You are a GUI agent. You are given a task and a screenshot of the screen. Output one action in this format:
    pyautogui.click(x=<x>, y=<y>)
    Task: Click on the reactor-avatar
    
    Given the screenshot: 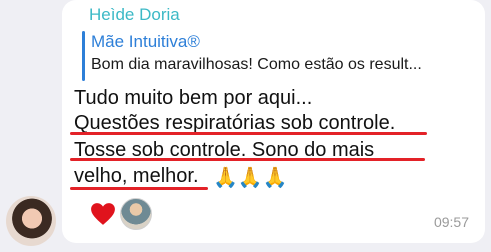 What is the action you would take?
    pyautogui.click(x=136, y=214)
    